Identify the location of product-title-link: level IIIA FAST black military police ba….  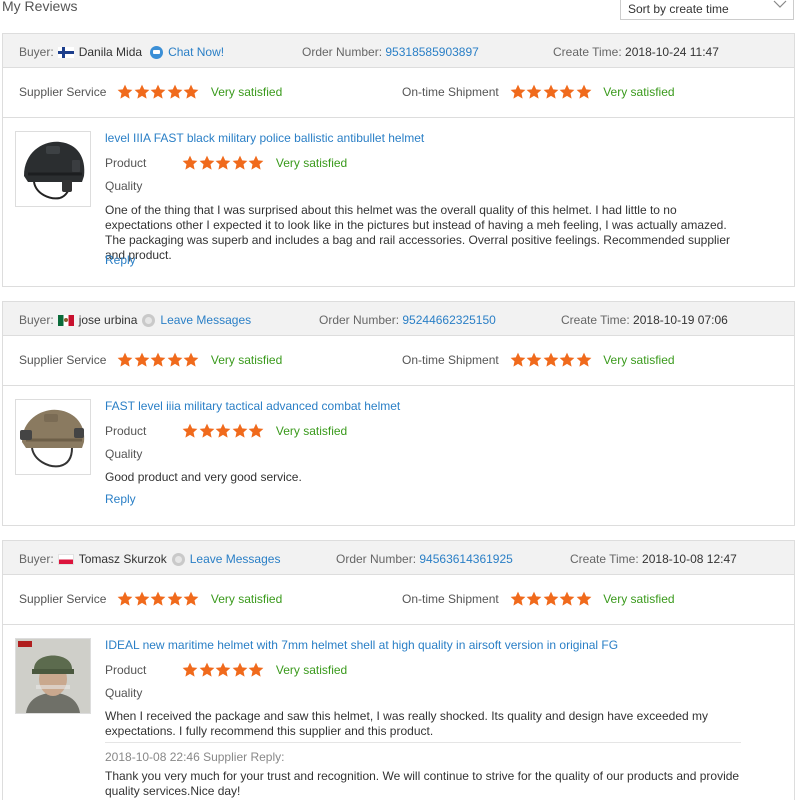
(264, 138).